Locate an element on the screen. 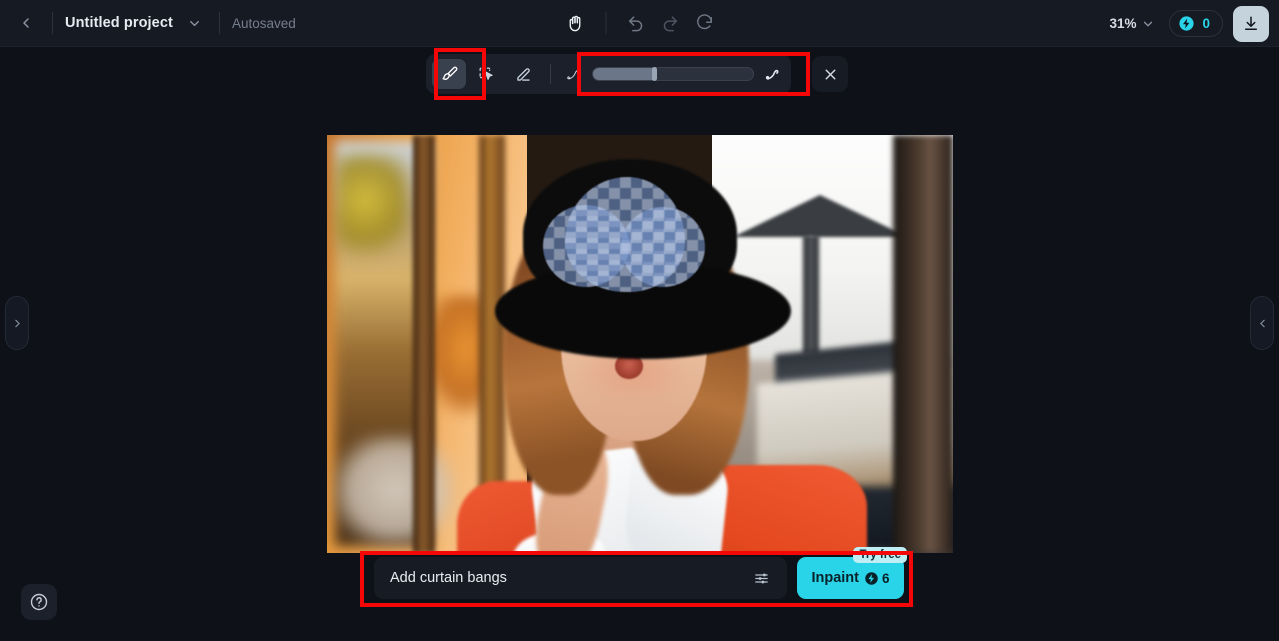 The image size is (1279, 641). try-free-badge: Try free is located at coordinates (880, 555).